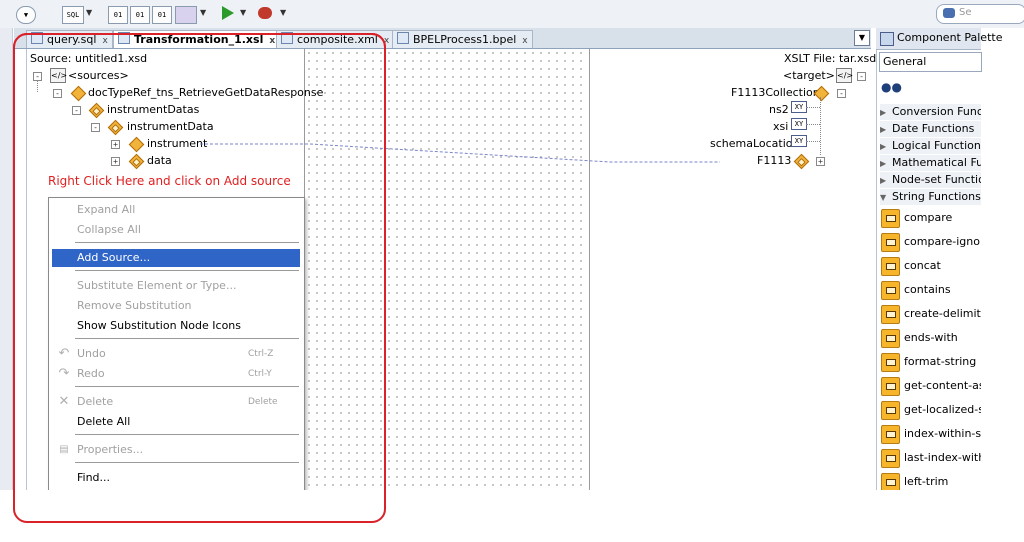  What do you see at coordinates (930, 362) in the screenshot?
I see `palette-function-format-string: format-string` at bounding box center [930, 362].